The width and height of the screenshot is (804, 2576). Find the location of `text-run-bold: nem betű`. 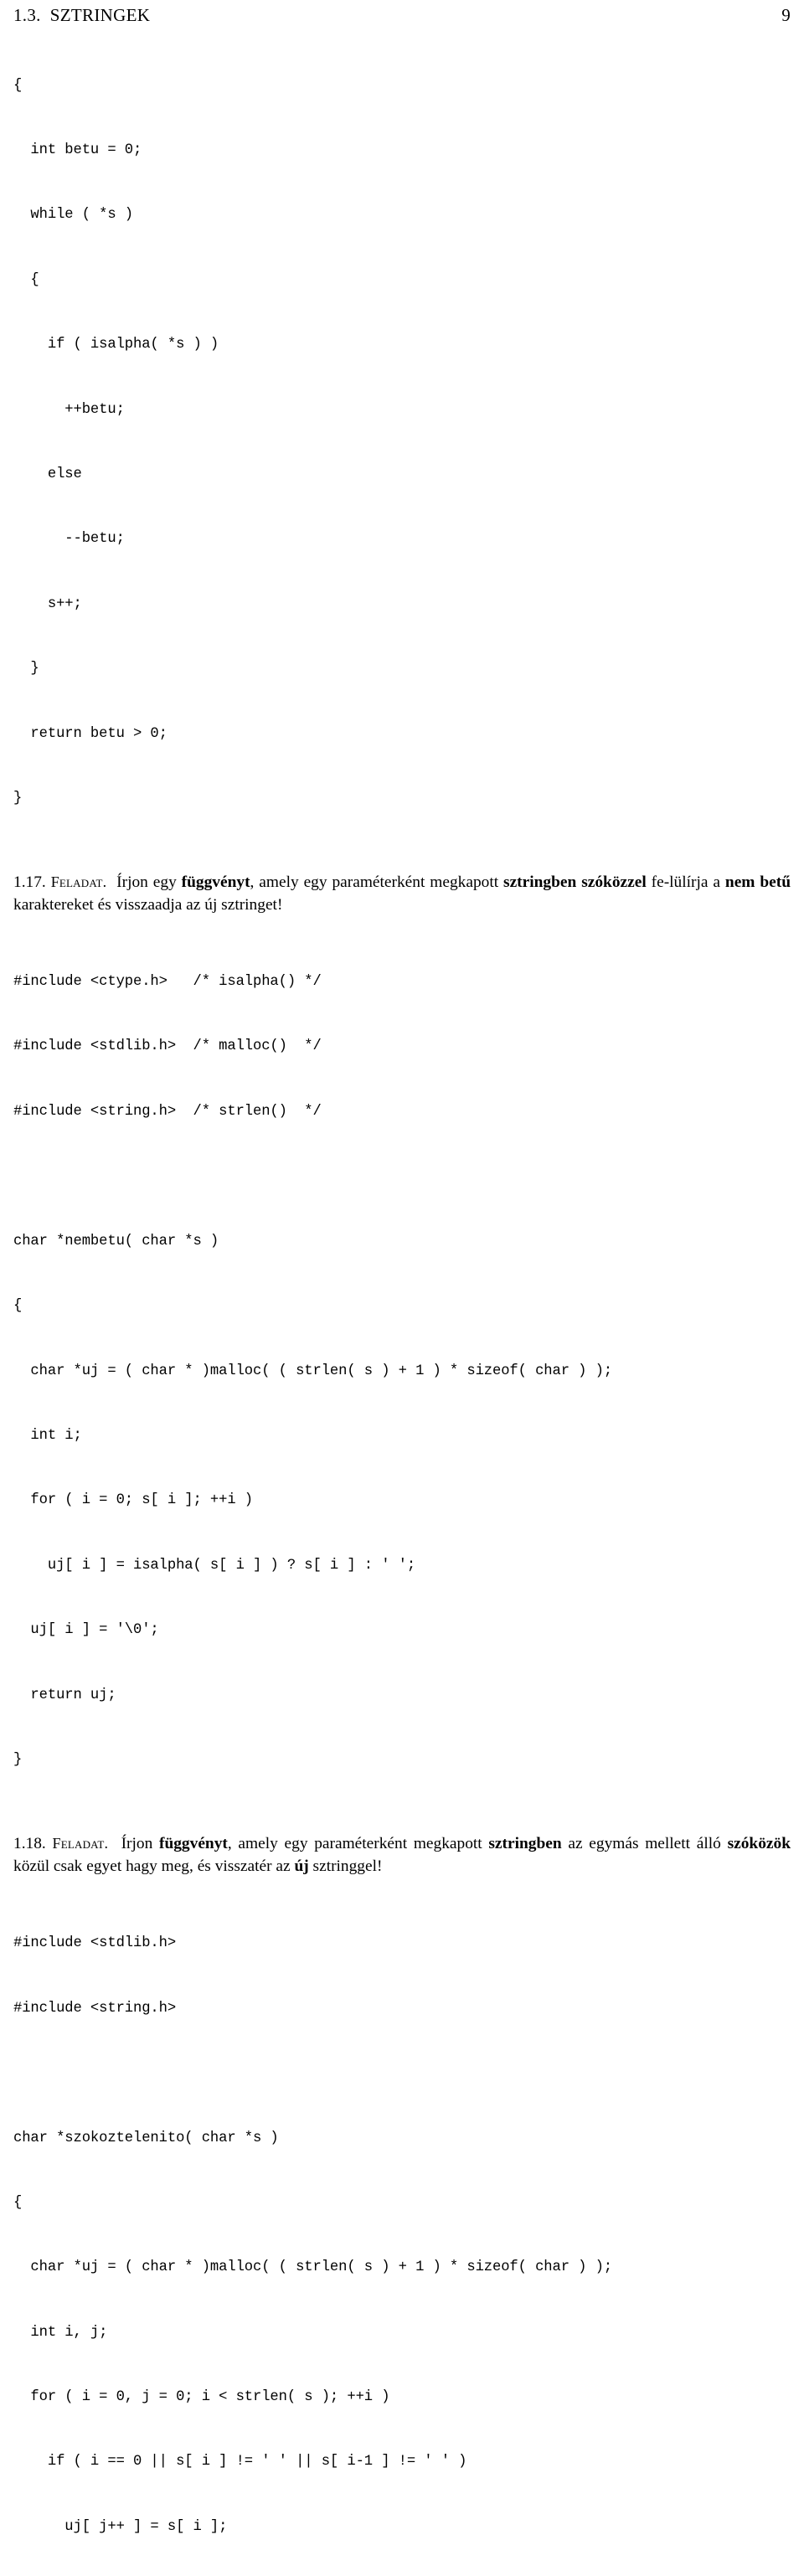

text-run-bold: nem betű is located at coordinates (757, 882).